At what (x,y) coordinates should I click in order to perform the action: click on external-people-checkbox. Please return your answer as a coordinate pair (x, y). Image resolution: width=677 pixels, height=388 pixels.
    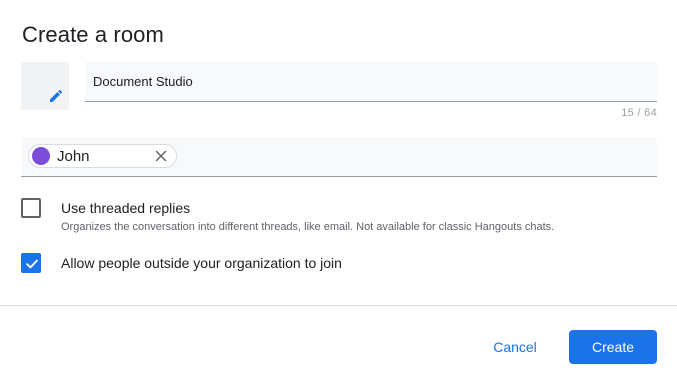
    Looking at the image, I should click on (31, 263).